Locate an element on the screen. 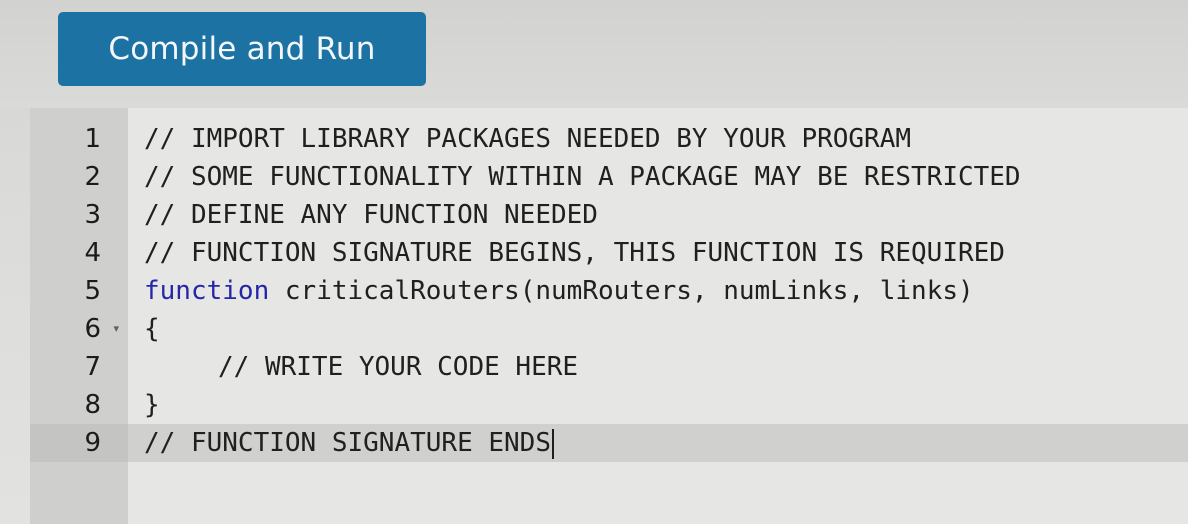 The image size is (1188, 524). line-number-1: 1 is located at coordinates (92, 139).